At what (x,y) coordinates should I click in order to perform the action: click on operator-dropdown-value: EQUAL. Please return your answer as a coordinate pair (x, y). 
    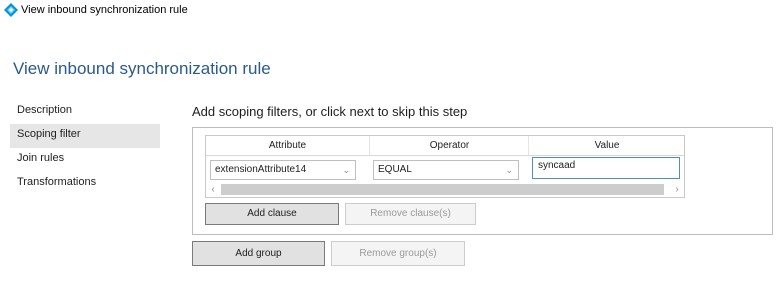
    Looking at the image, I should click on (395, 169).